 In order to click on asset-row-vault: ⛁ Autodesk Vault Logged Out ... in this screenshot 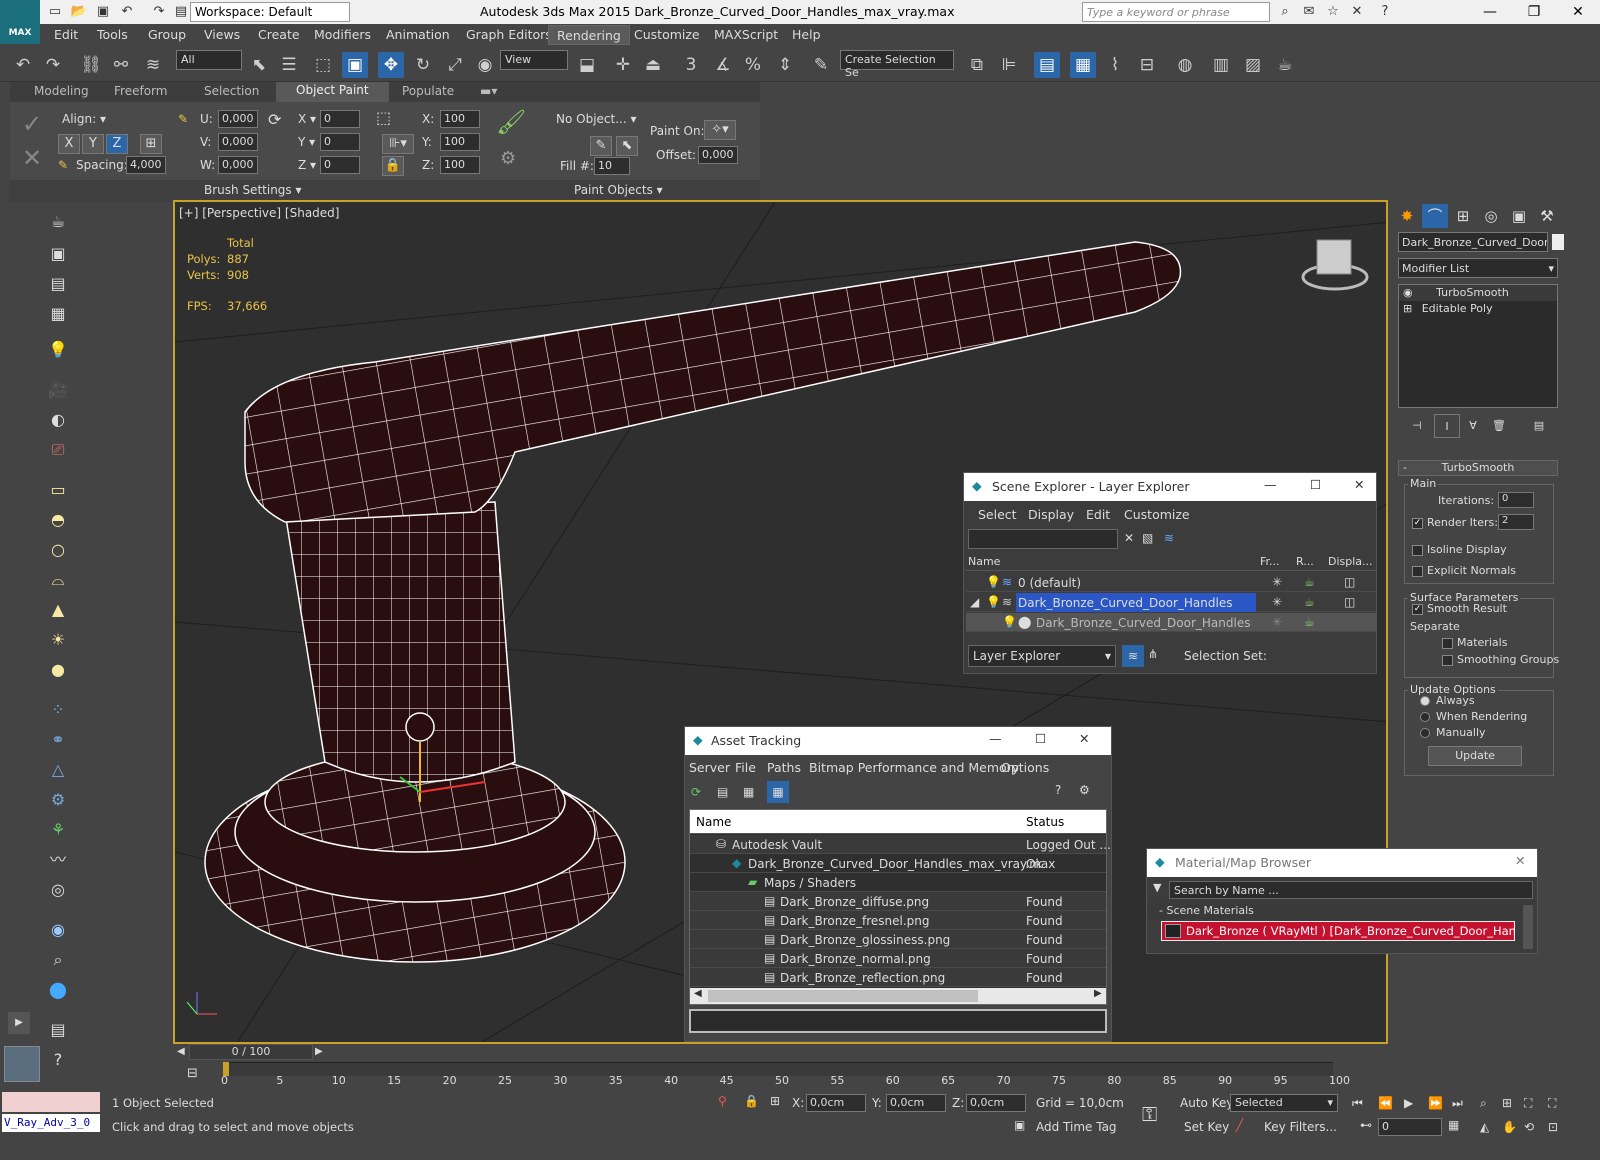, I will do `click(900, 844)`.